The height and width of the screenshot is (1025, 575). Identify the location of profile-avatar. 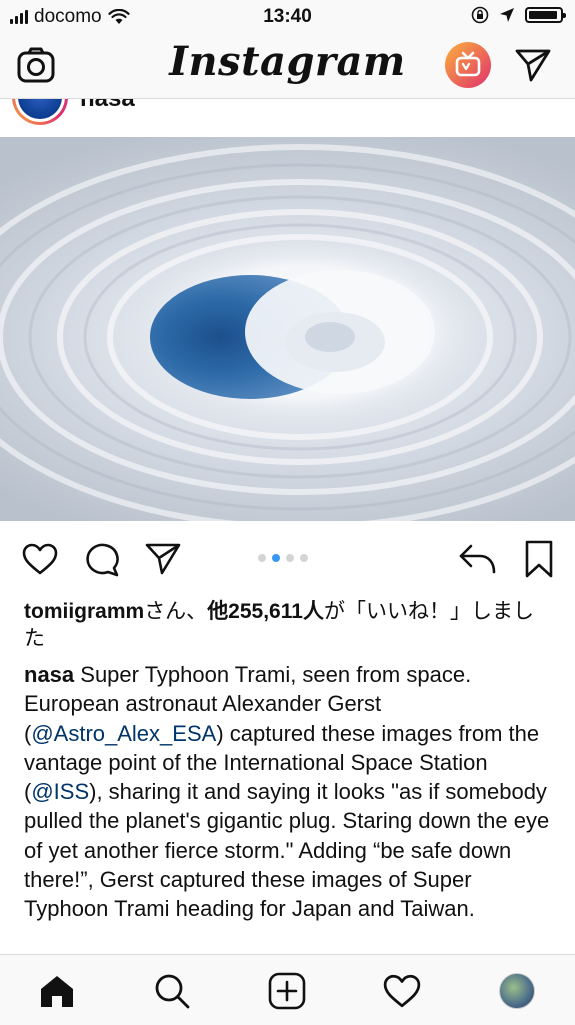
(517, 991).